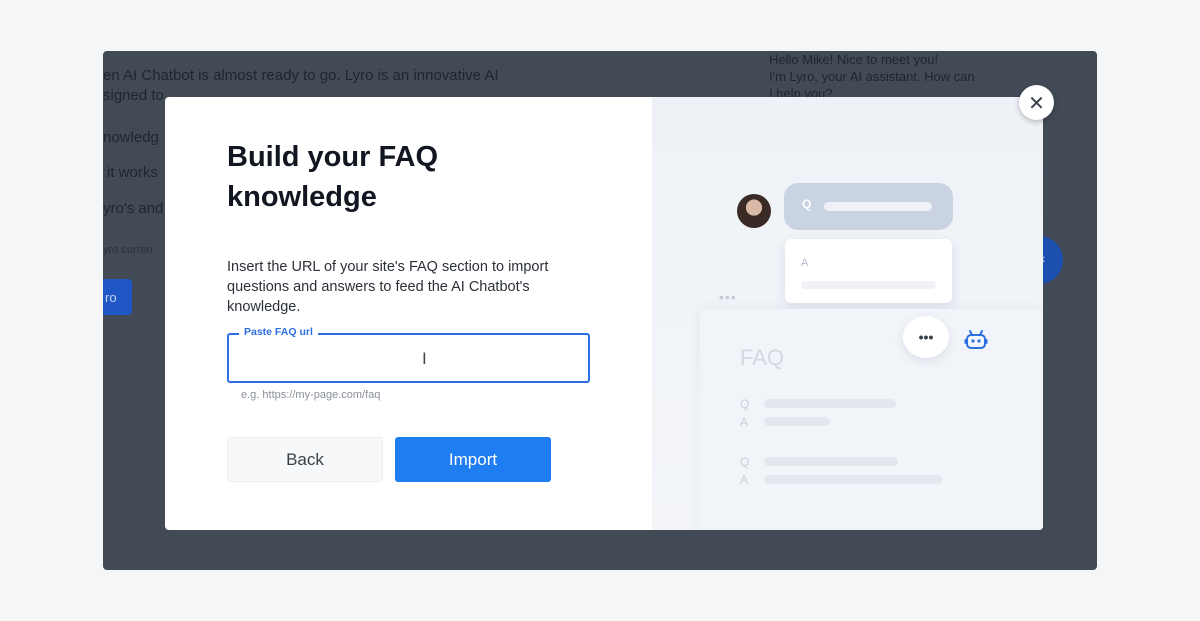 The height and width of the screenshot is (621, 1200). I want to click on more-icon: •••, so click(926, 337).